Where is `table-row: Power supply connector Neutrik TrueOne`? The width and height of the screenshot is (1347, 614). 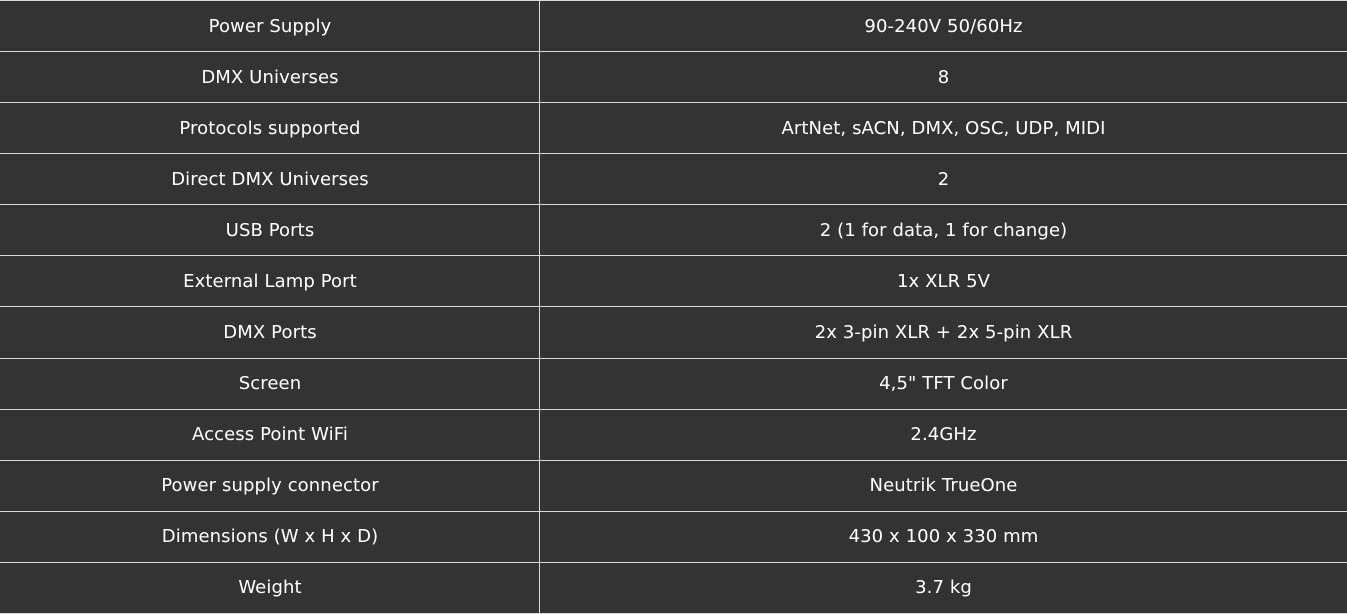 table-row: Power supply connector Neutrik TrueOne is located at coordinates (673, 485).